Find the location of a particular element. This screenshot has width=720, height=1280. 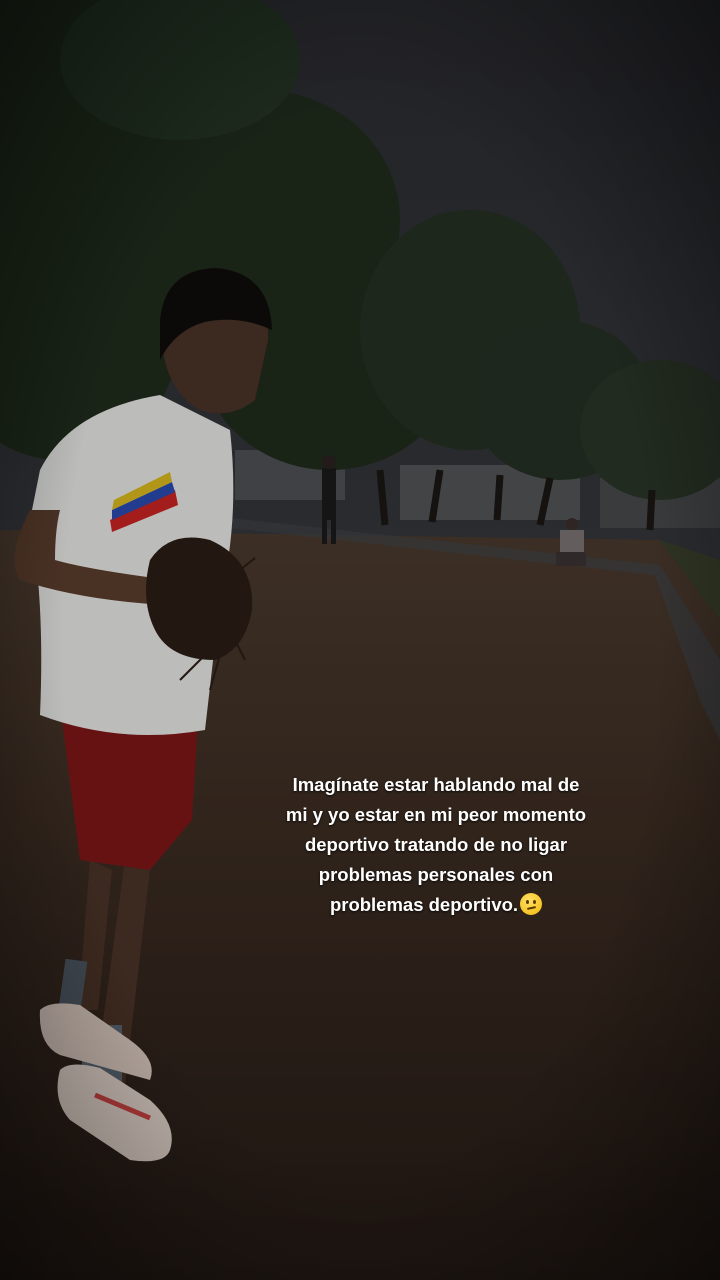

caption-line-3: deportivo tratando de no ligar is located at coordinates (436, 844).